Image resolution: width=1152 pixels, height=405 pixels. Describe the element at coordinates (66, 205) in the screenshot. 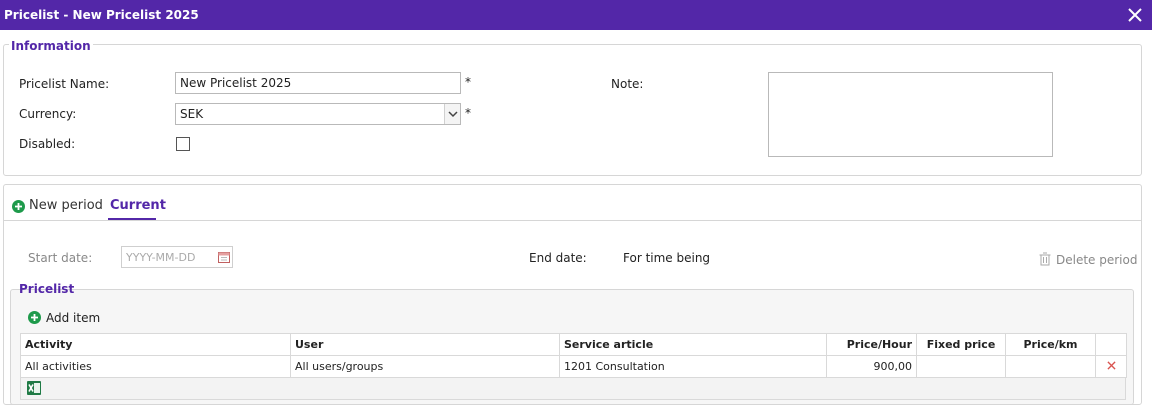

I see `tab-new-period: New period` at that location.